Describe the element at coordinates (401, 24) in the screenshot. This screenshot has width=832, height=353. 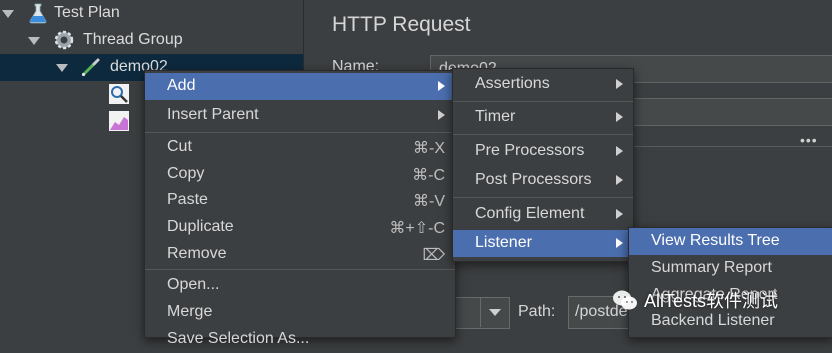
I see `panel-title: HTTP Request` at that location.